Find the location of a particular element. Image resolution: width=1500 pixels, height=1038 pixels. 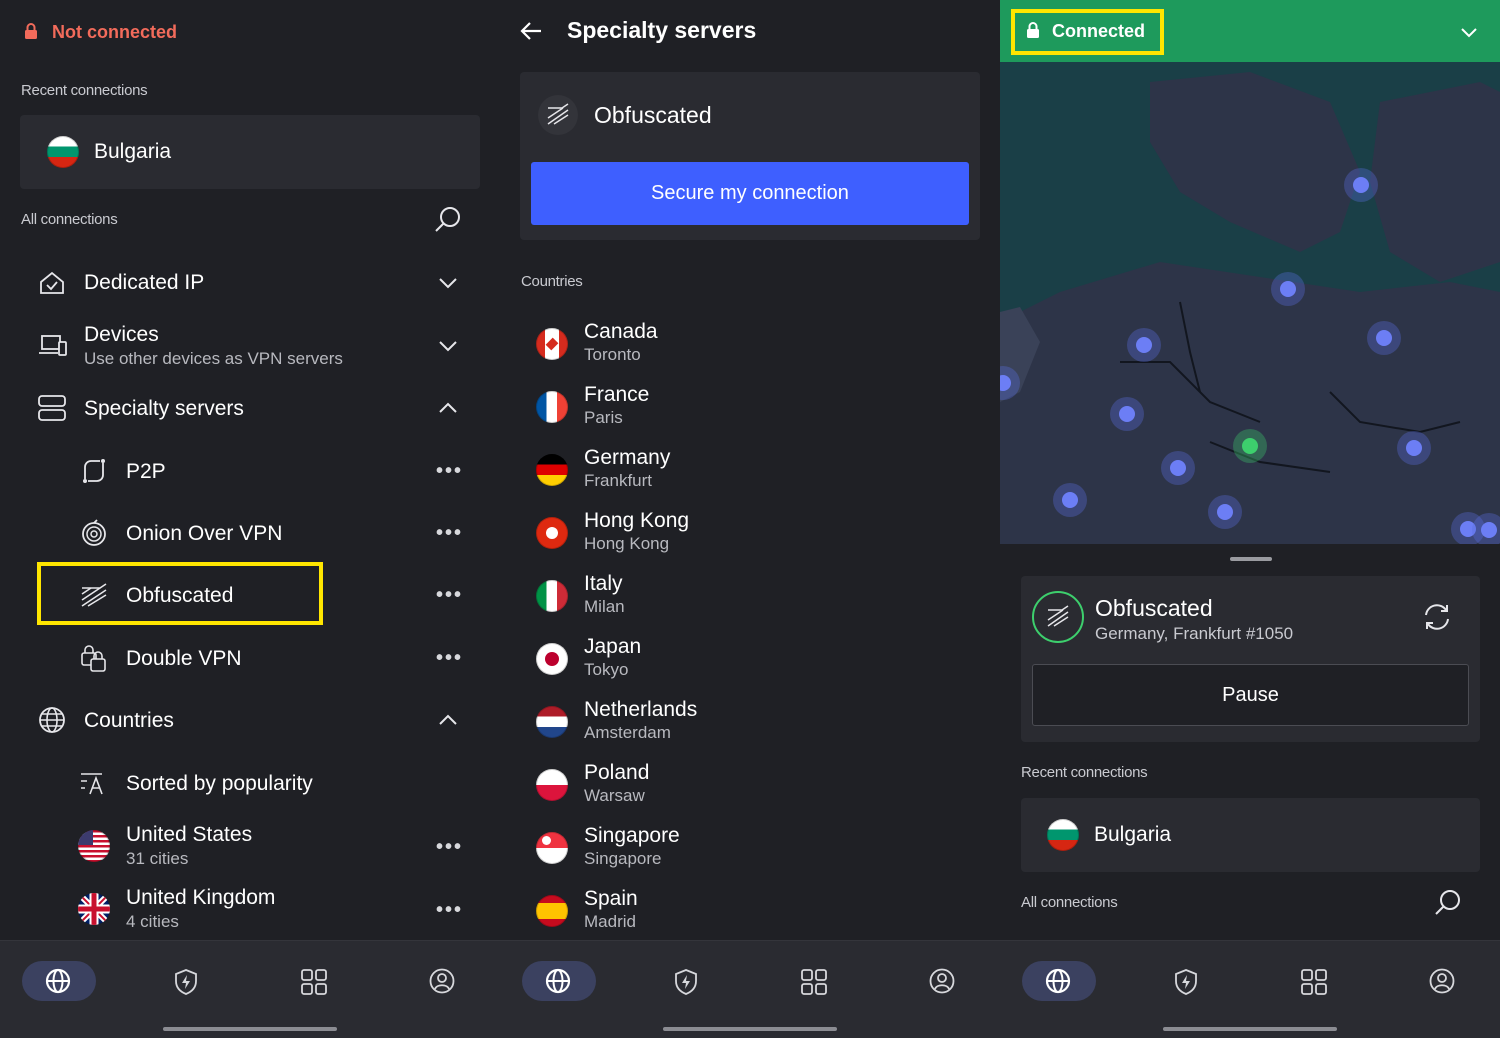

server-type: Obfuscated is located at coordinates (1154, 608).